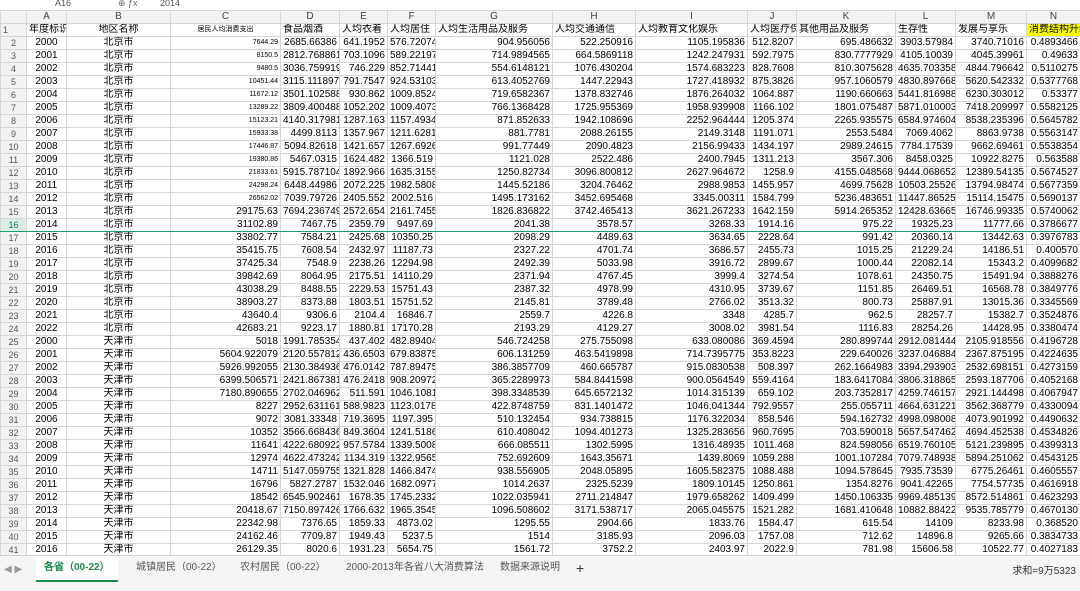  I want to click on cell-a: 2015, so click(47, 238).